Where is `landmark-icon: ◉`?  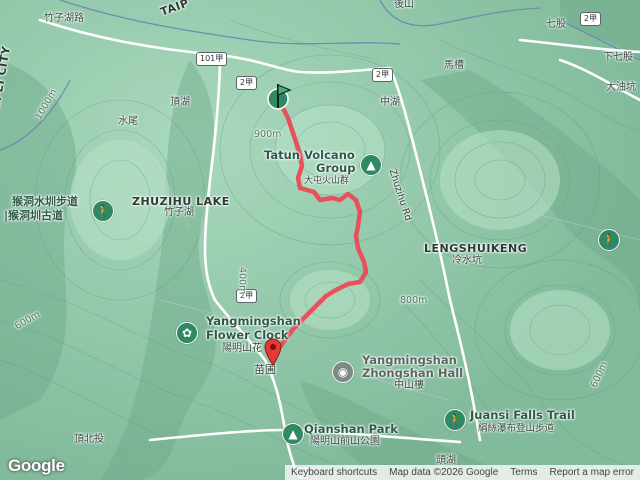
landmark-icon: ◉ is located at coordinates (343, 372).